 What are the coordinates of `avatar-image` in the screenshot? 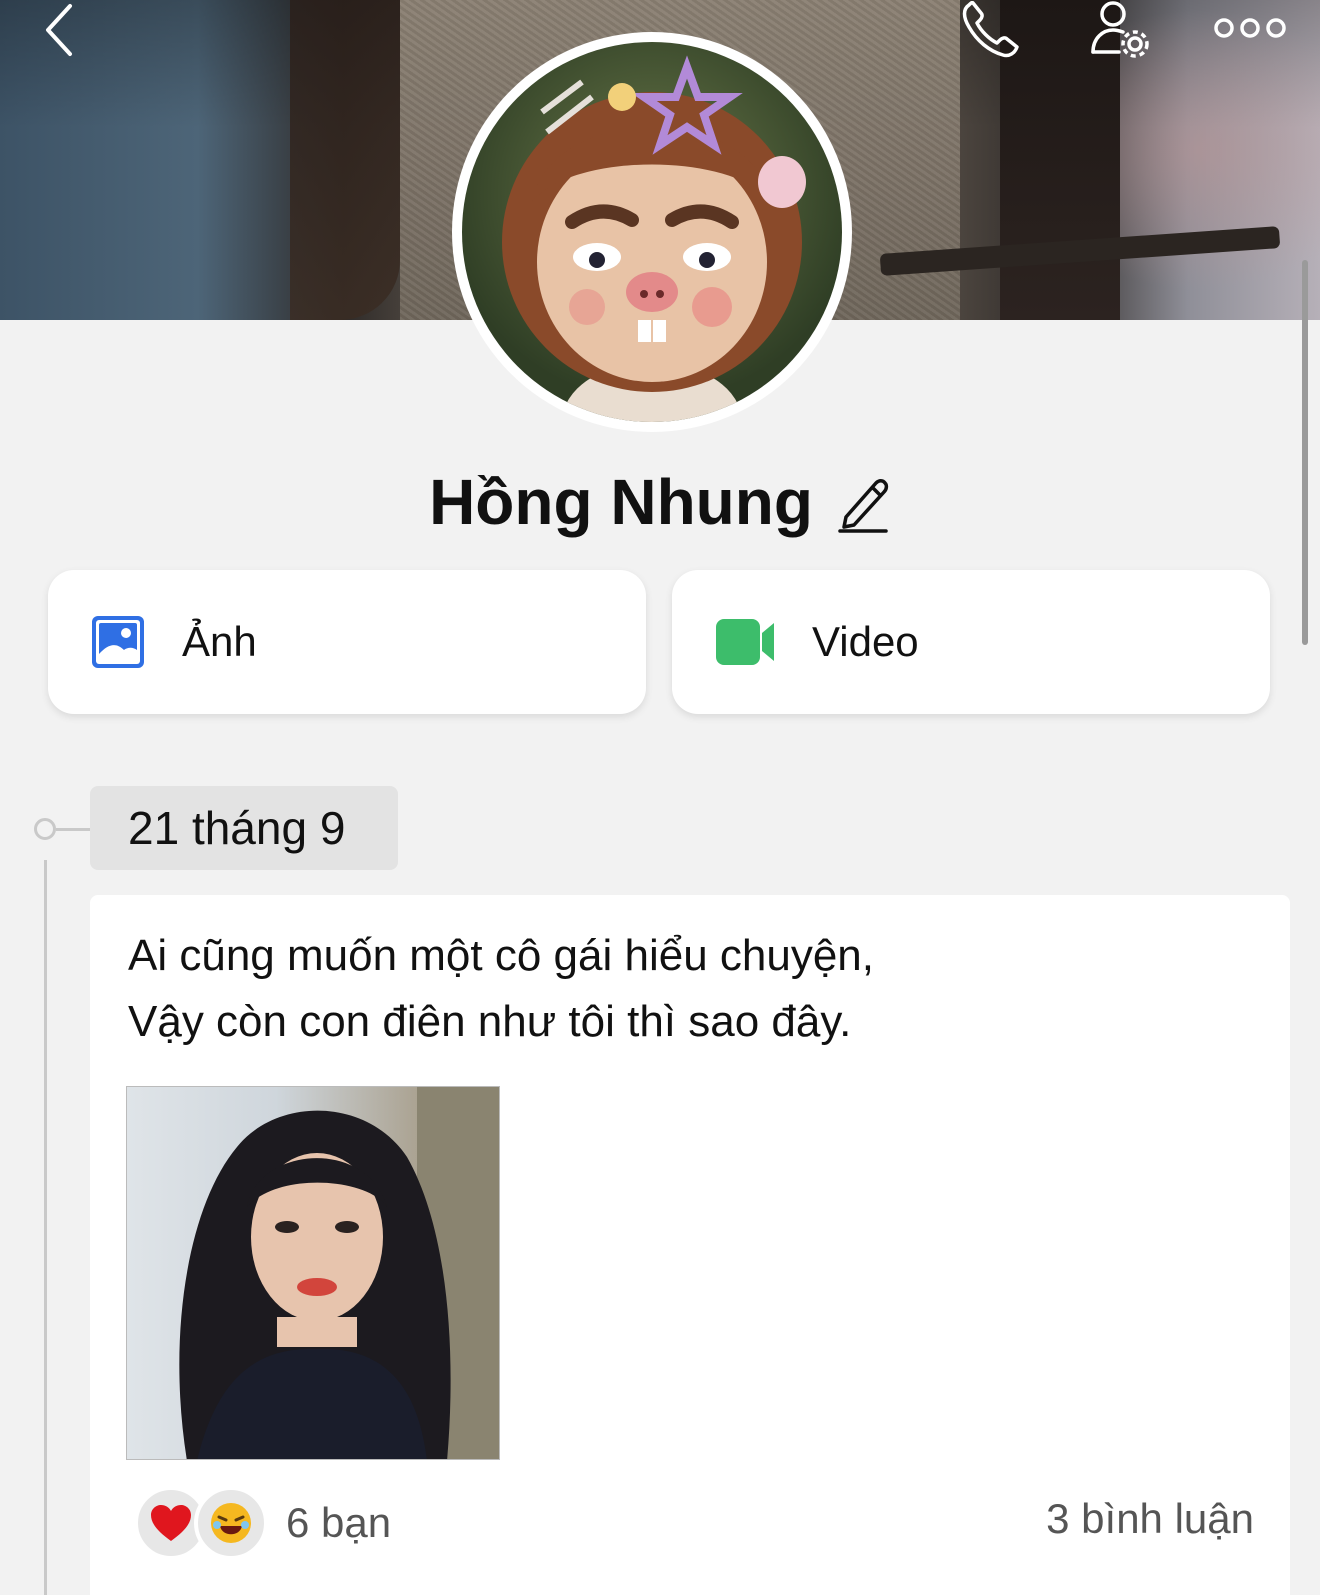 It's located at (652, 232).